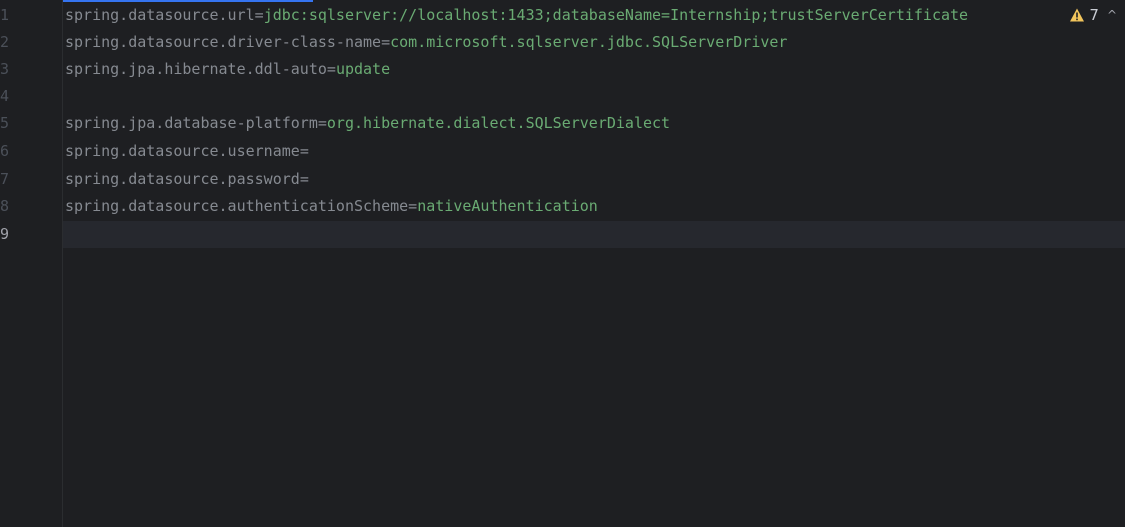 The width and height of the screenshot is (1125, 527). I want to click on property-key: spring.datasource.driver-class-name, so click(223, 42).